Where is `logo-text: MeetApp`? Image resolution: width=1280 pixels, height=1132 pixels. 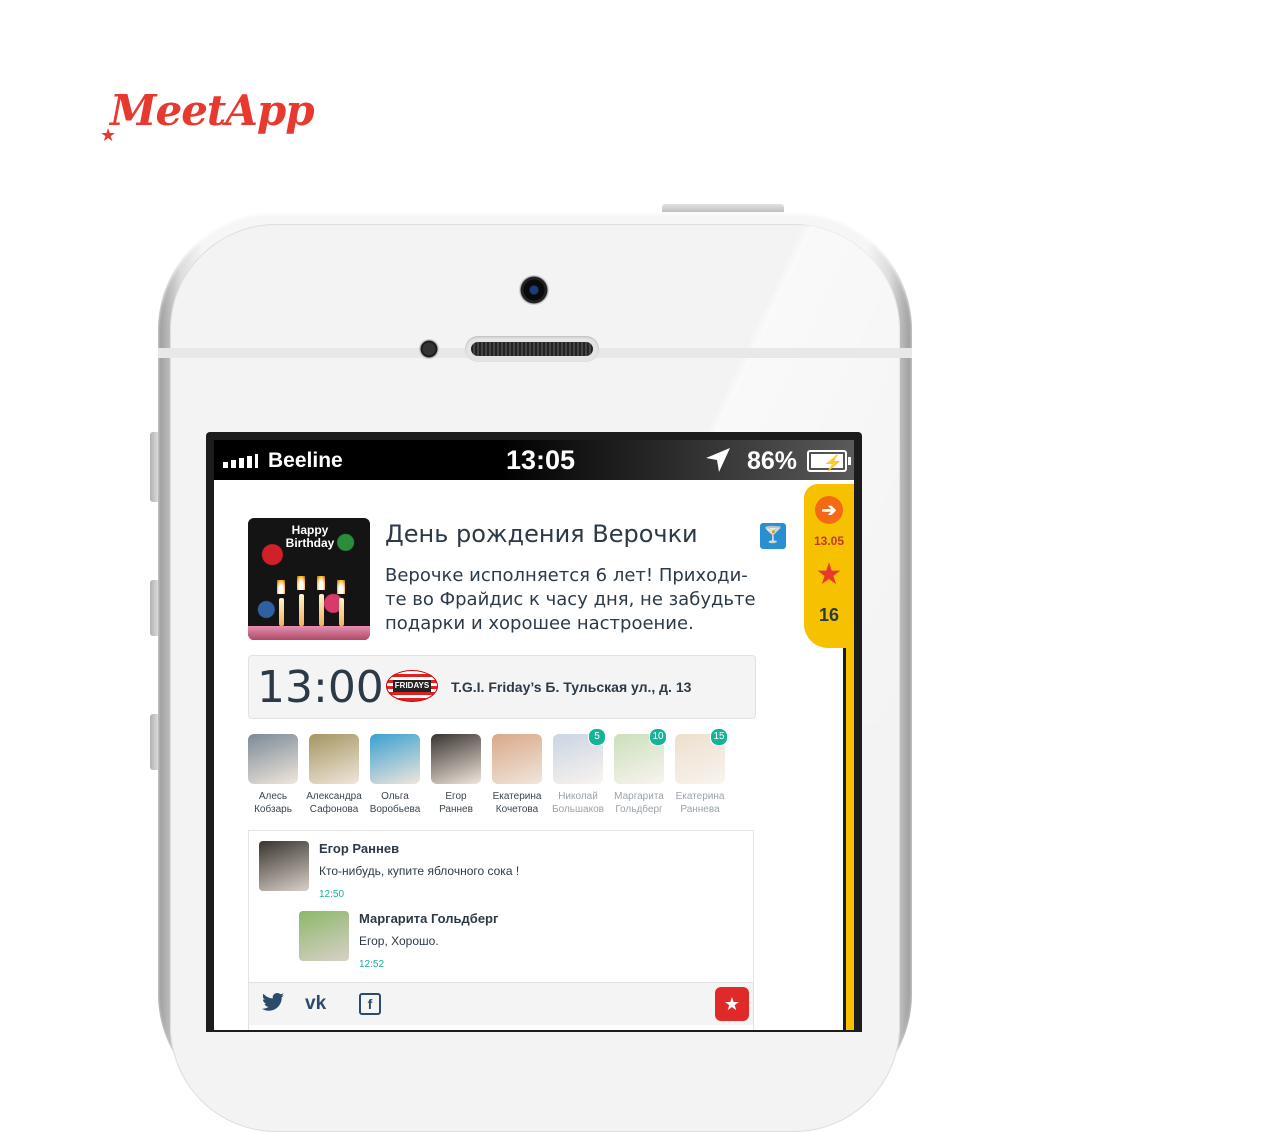
logo-text: MeetApp is located at coordinates (212, 110).